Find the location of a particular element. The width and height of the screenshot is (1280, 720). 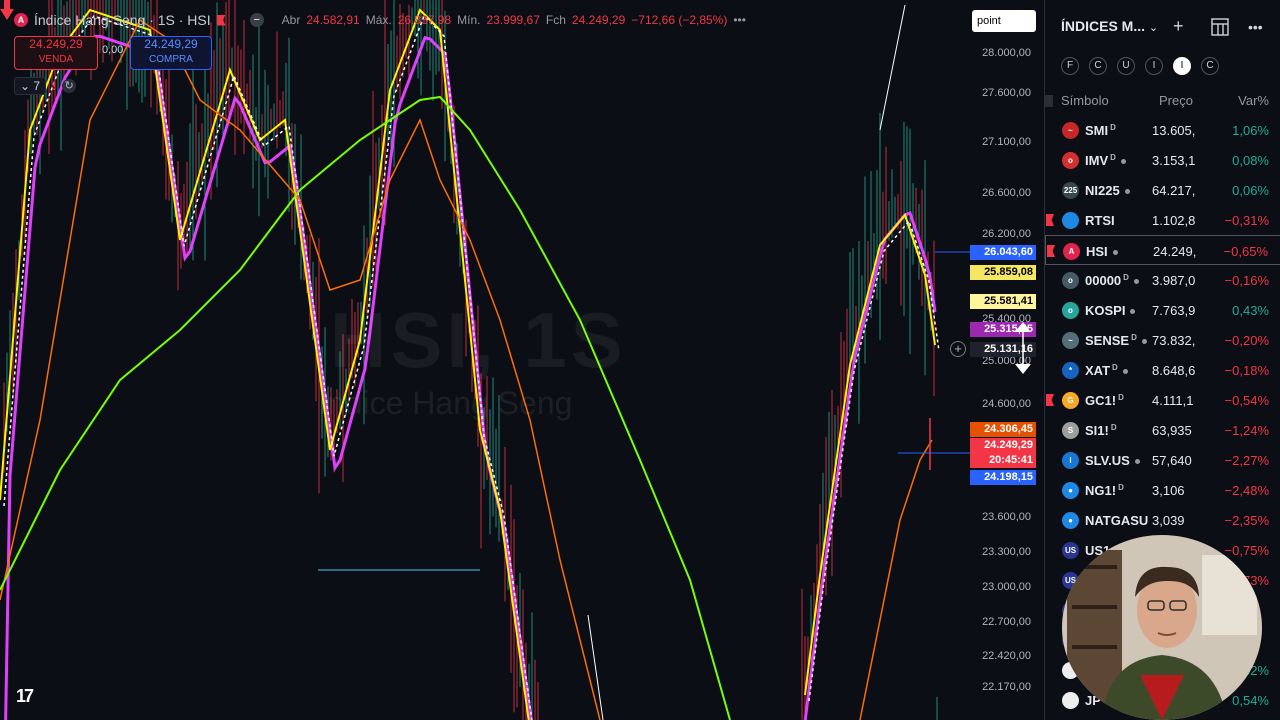

price-axis-label: 27.100,00 is located at coordinates (1006, 142).